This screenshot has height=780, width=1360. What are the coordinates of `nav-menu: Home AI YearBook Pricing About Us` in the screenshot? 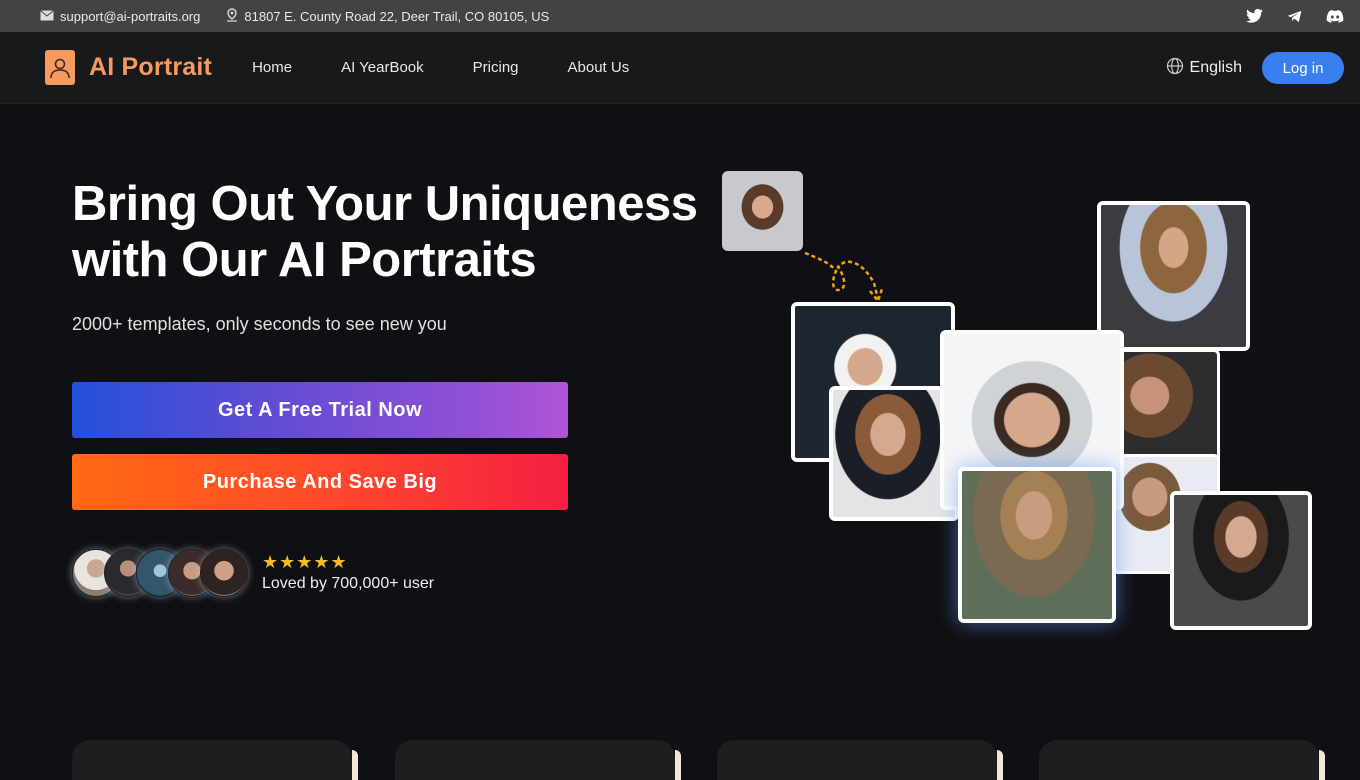 It's located at (465, 67).